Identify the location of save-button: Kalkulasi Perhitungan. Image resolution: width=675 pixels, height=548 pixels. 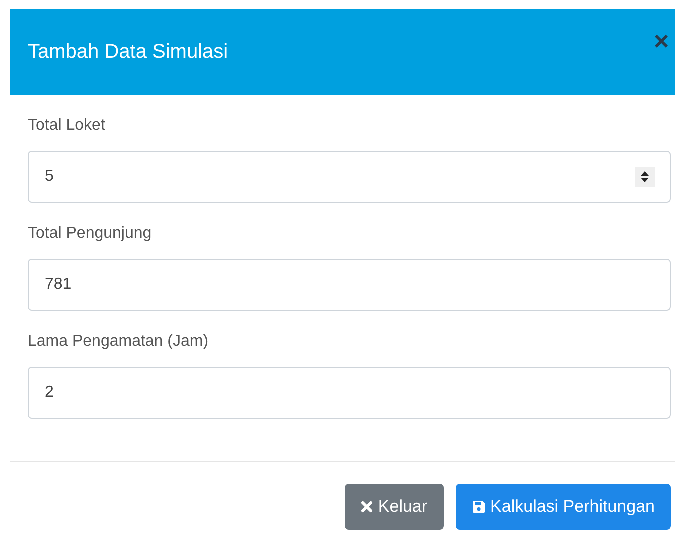
(563, 507).